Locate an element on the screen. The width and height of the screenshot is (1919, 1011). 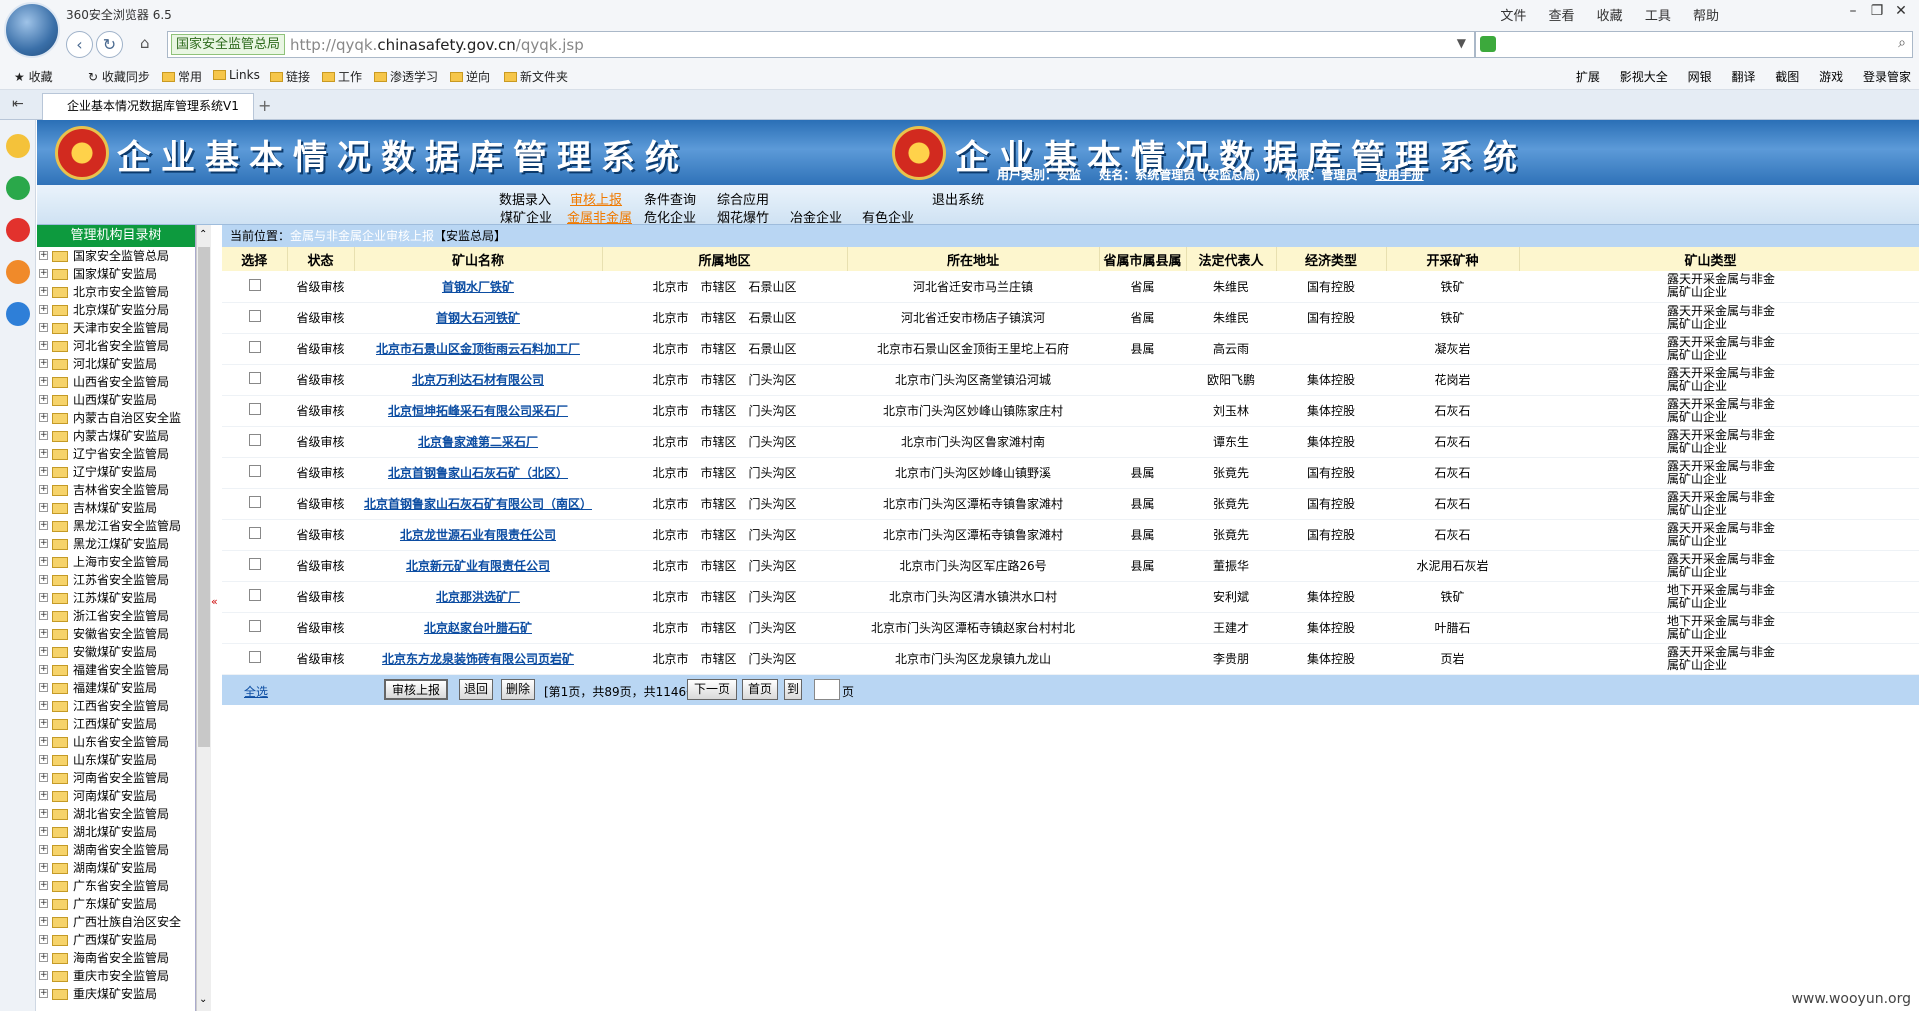
fav-folder-reverse: 逆向 is located at coordinates (470, 76).